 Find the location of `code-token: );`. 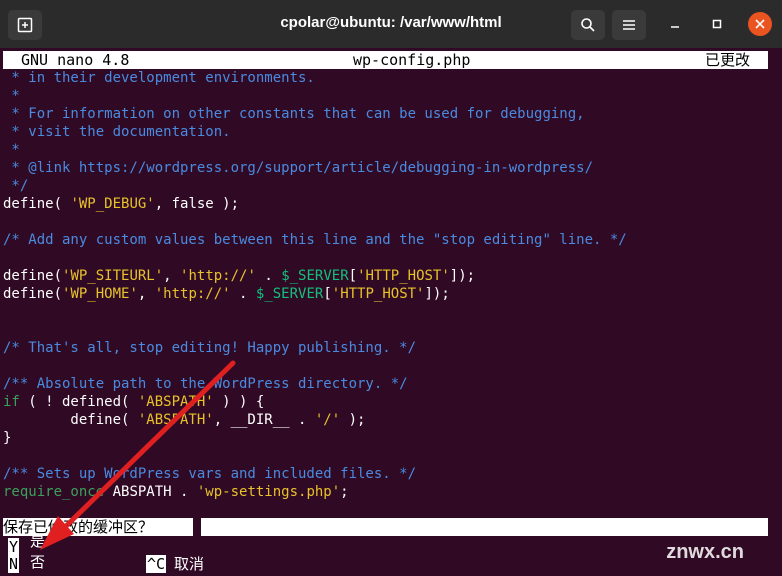

code-token: ); is located at coordinates (353, 420).